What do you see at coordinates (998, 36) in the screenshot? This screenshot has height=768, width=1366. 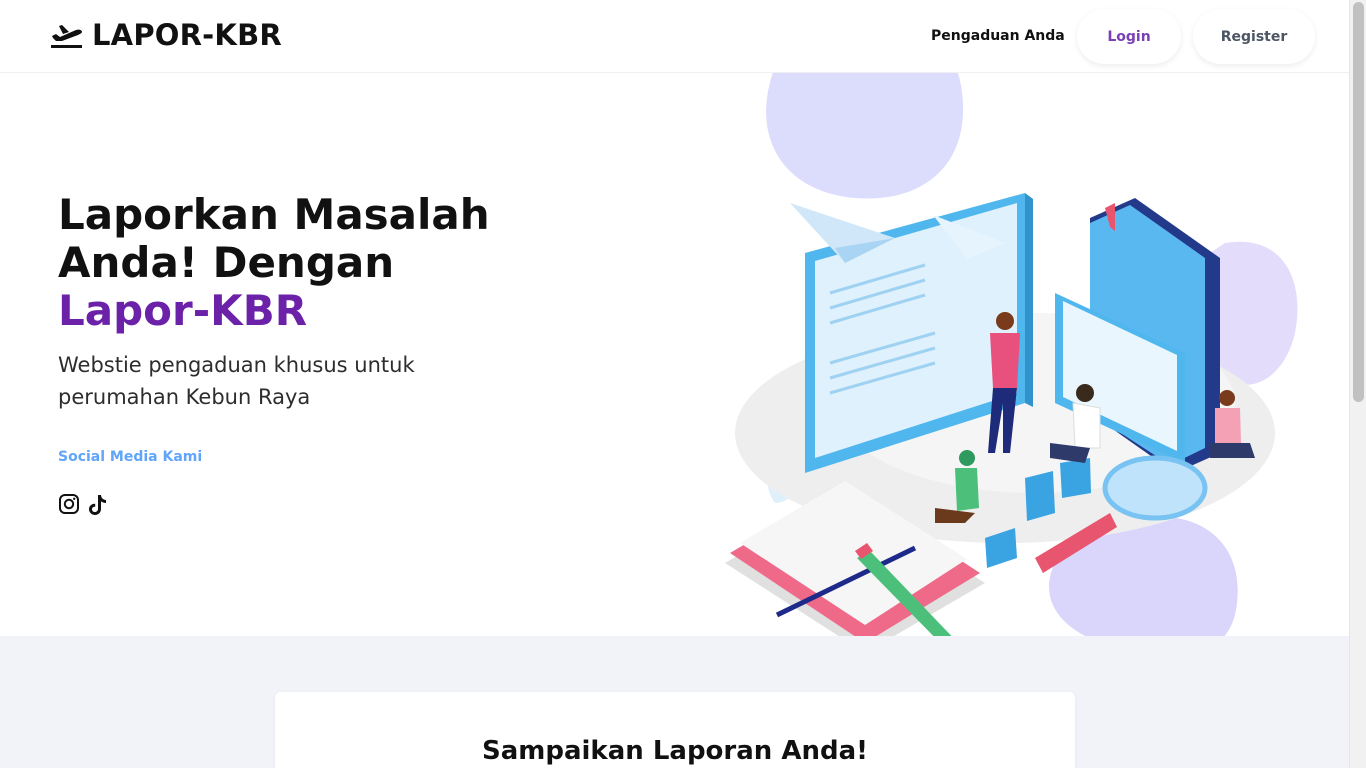 I see `nav-link-pengaduan: Pengaduan Anda` at bounding box center [998, 36].